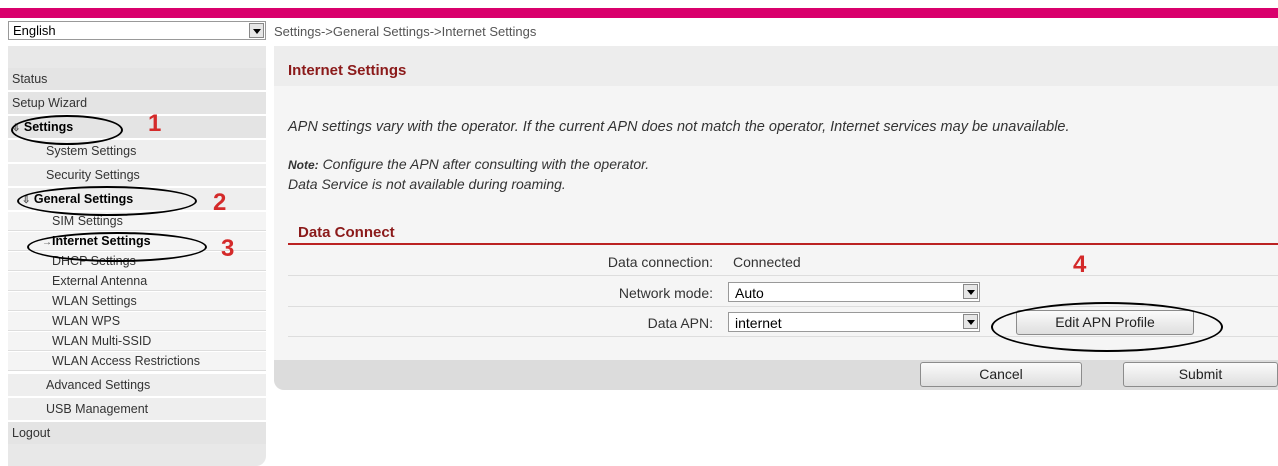 This screenshot has width=1278, height=466. What do you see at coordinates (1200, 374) in the screenshot?
I see `submit-button: Submit` at bounding box center [1200, 374].